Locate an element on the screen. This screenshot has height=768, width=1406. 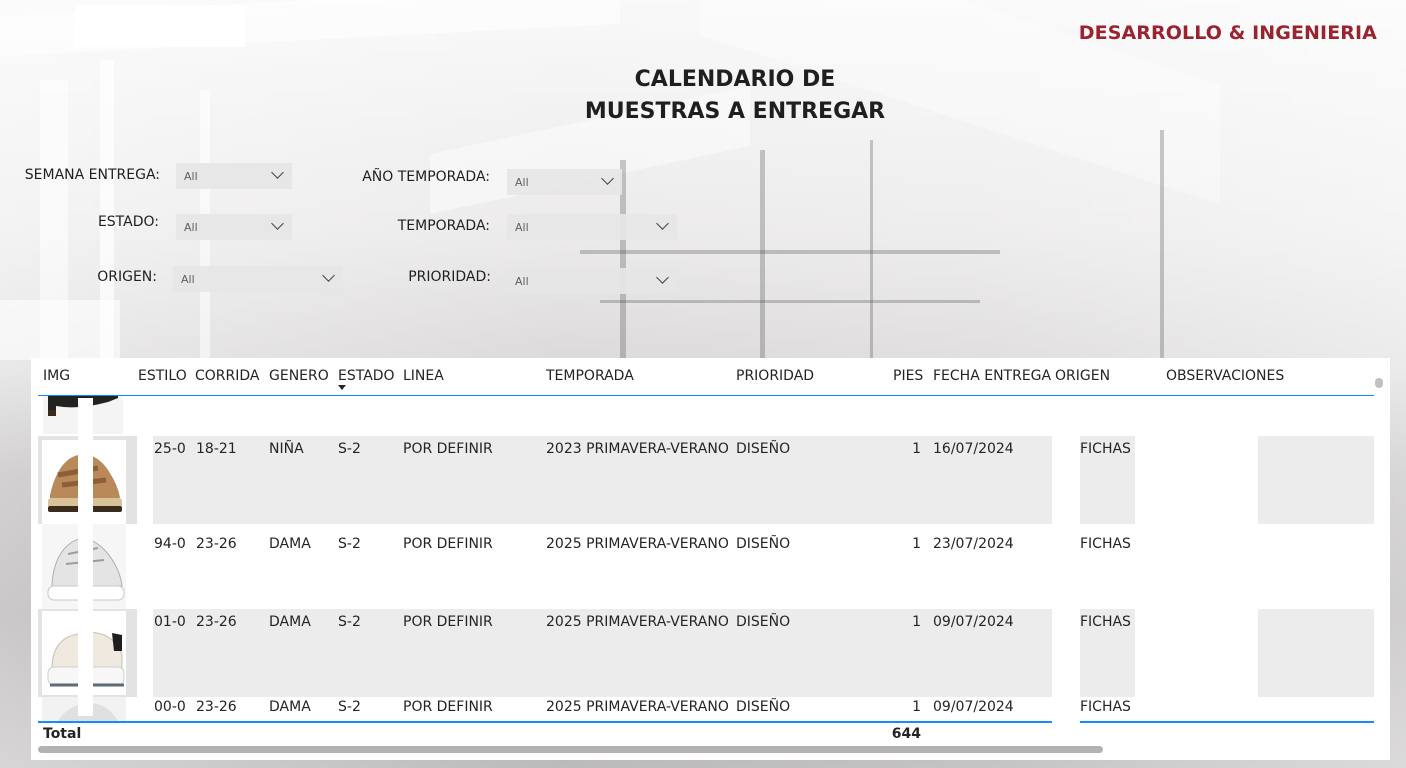
column-header-estado: ESTADO is located at coordinates (366, 376).